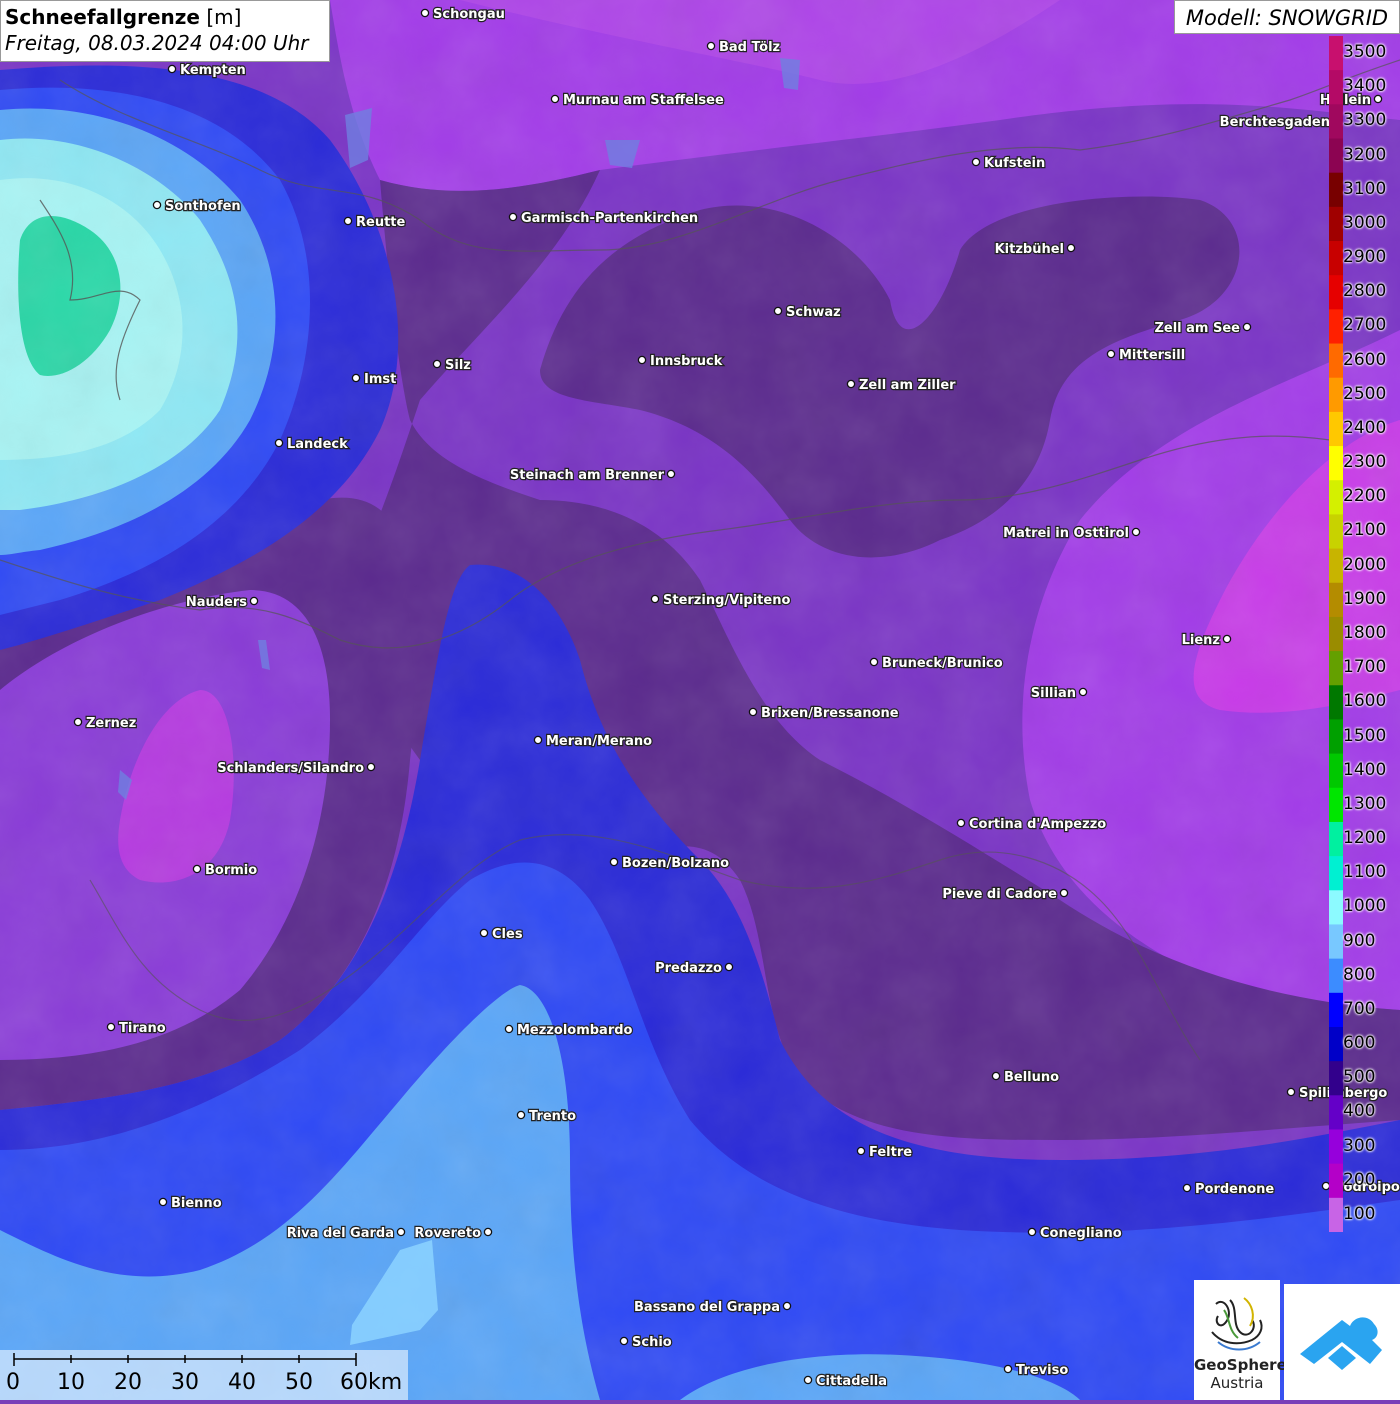 Image resolution: width=1400 pixels, height=1404 pixels. Describe the element at coordinates (1287, 17) in the screenshot. I see `model-label: Modell: SNOWGRID` at that location.